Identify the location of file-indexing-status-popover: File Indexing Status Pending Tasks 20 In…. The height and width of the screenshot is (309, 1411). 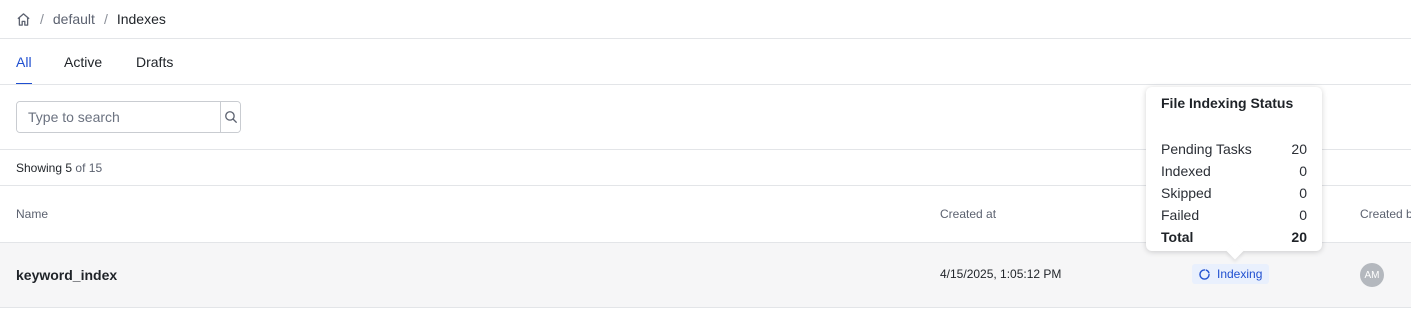
(1234, 169).